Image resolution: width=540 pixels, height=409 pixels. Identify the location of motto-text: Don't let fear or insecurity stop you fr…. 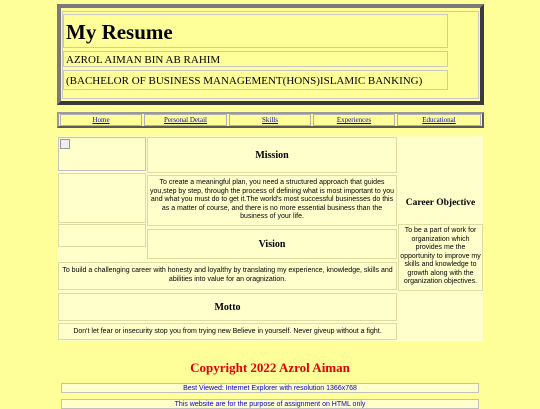
(227, 331).